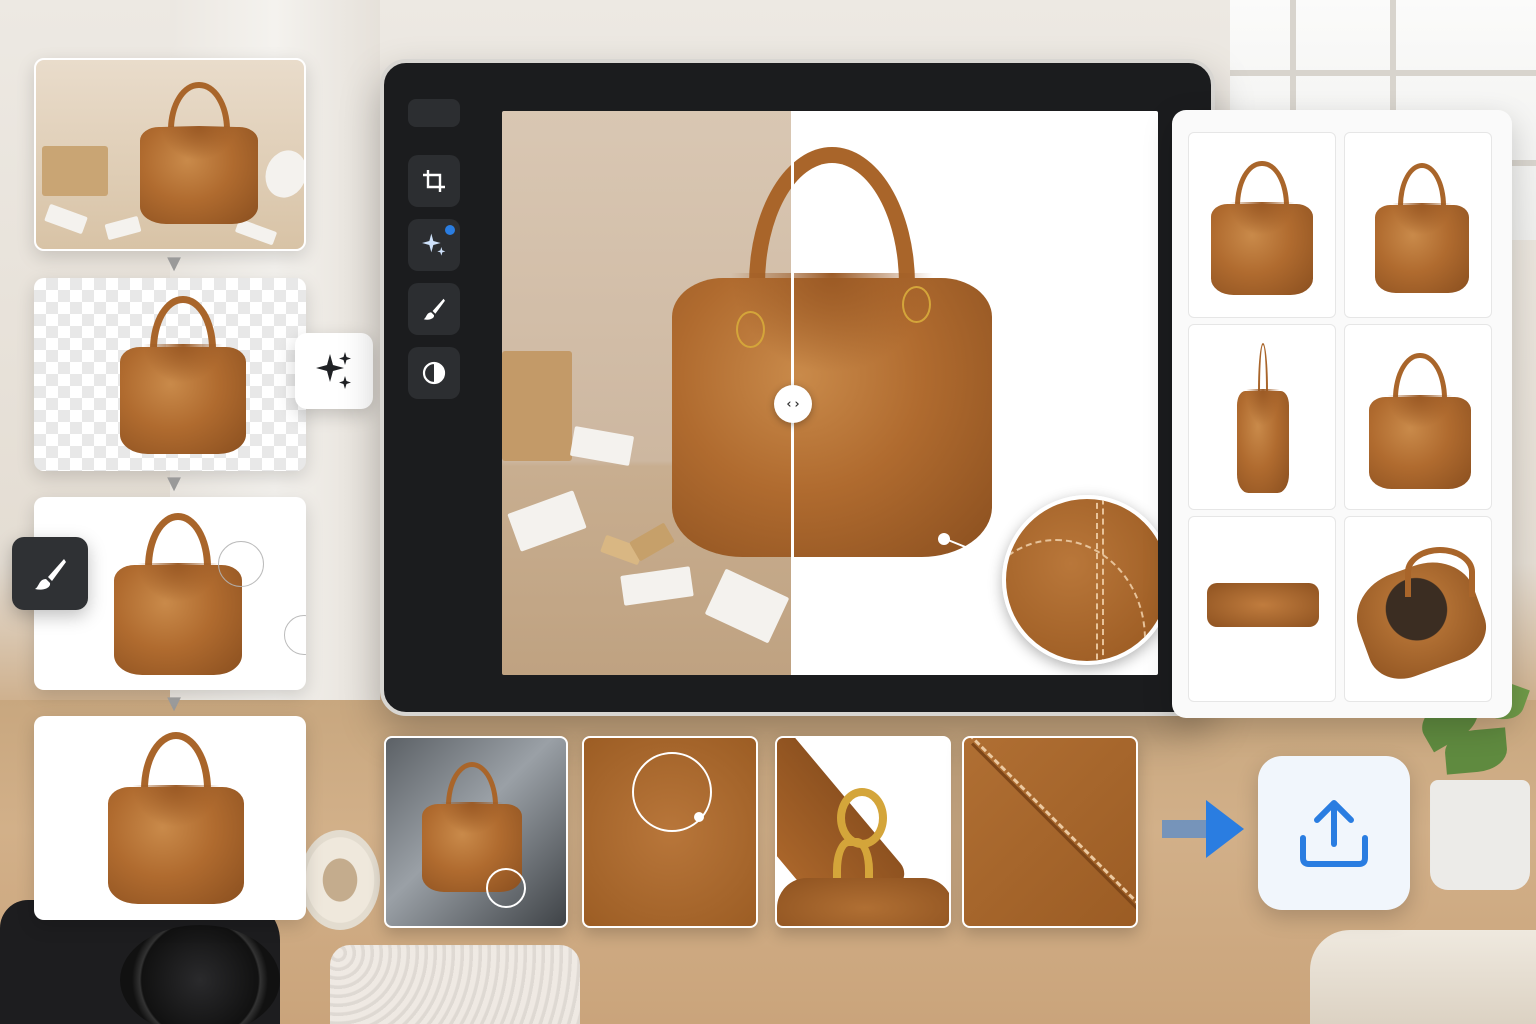 The width and height of the screenshot is (1536, 1024). Describe the element at coordinates (1342, 414) in the screenshot. I see `generated-views-panel` at that location.